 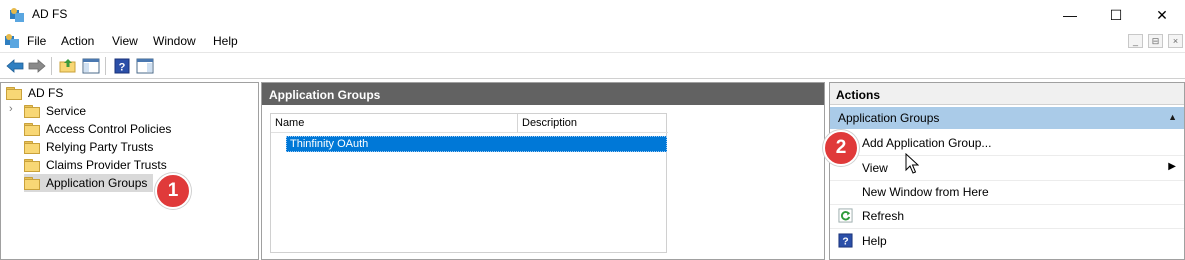 What do you see at coordinates (1007, 118) in the screenshot?
I see `actions-group-application-groups: Application Groups ▲` at bounding box center [1007, 118].